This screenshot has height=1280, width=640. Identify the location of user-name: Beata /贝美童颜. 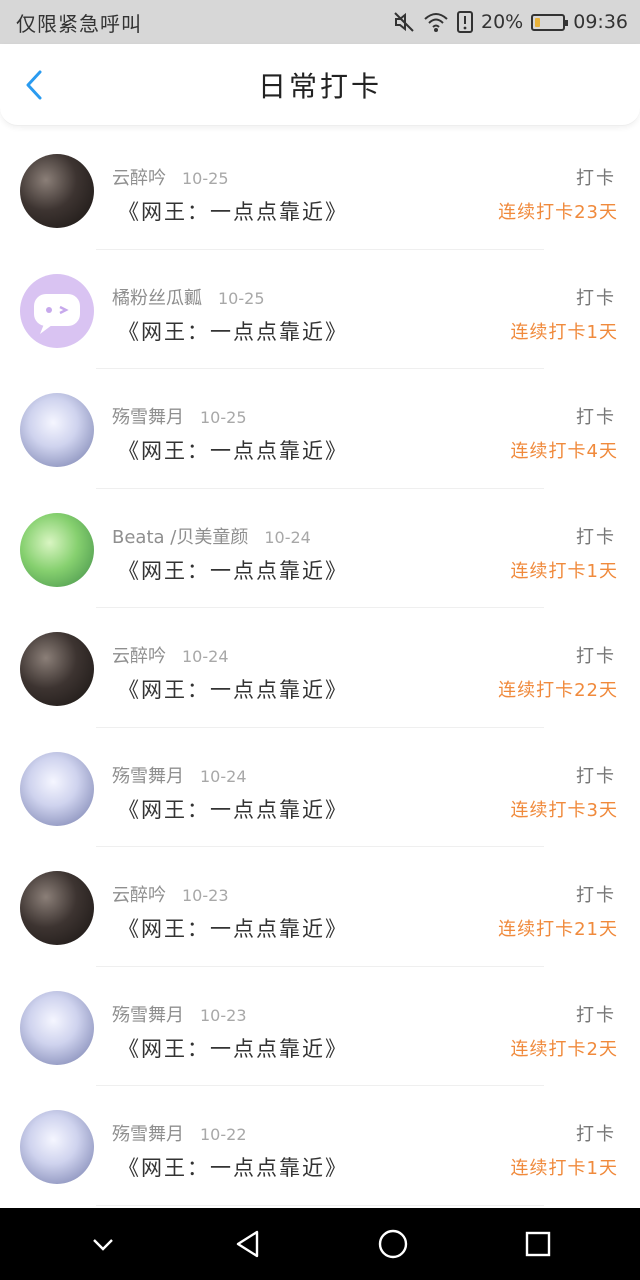
(180, 537).